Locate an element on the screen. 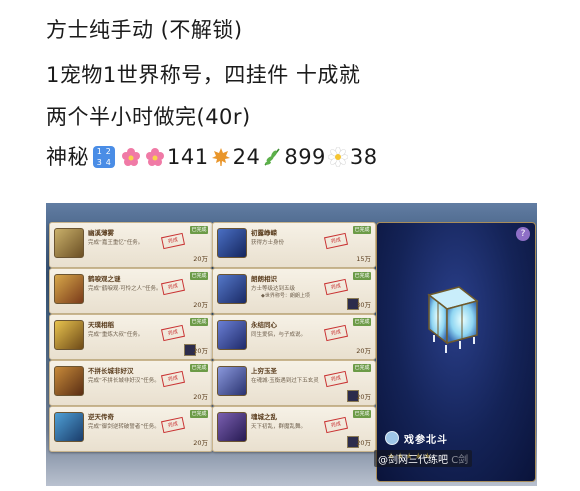  achievement-card: 天璞相稻 完成“重炼大叔”任务。 已完成 完成 20万 is located at coordinates (131, 337).